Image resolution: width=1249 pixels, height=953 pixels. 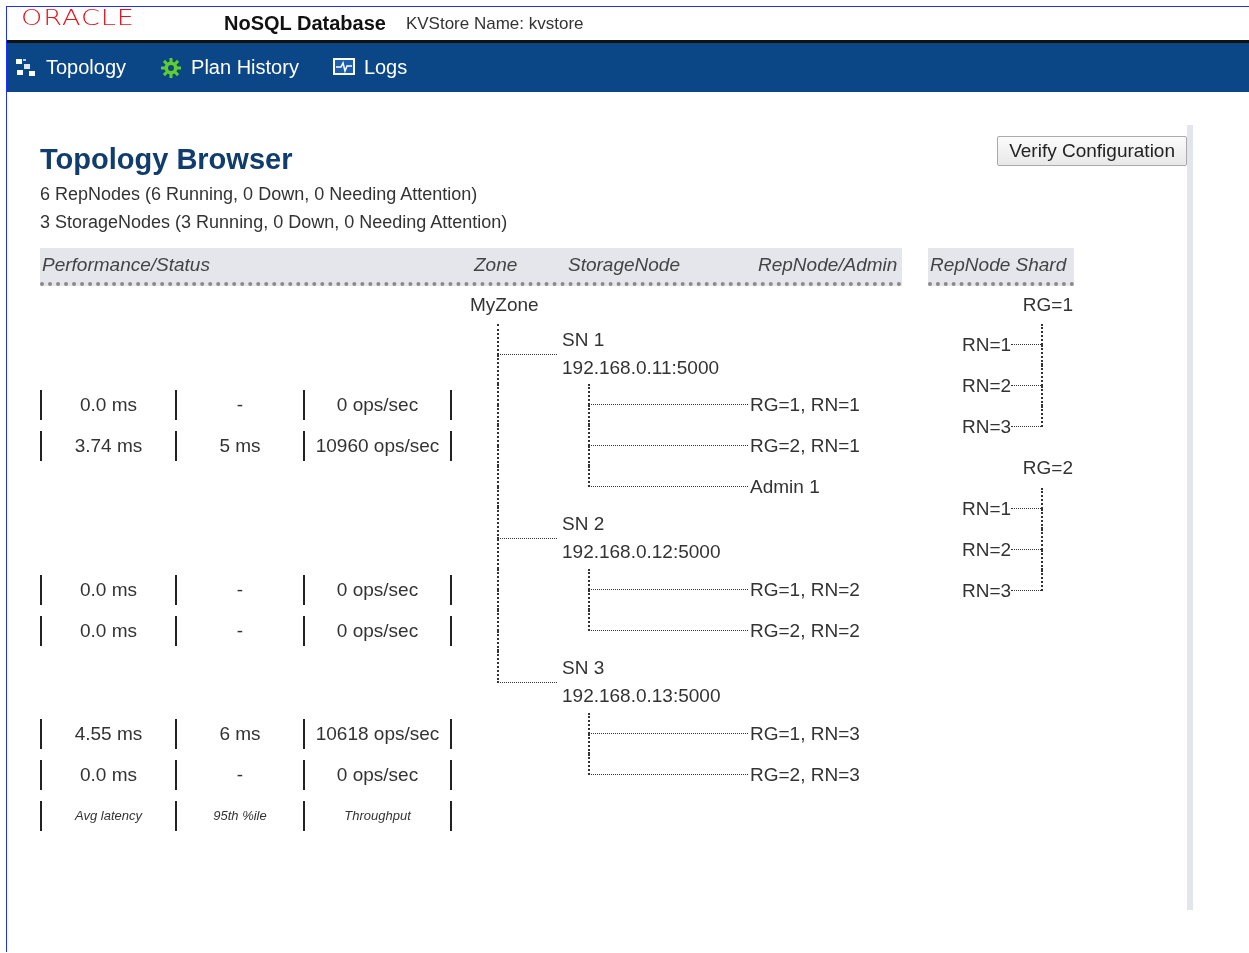 I want to click on storage-node-address: 192.168.0.13:5000, so click(x=641, y=696).